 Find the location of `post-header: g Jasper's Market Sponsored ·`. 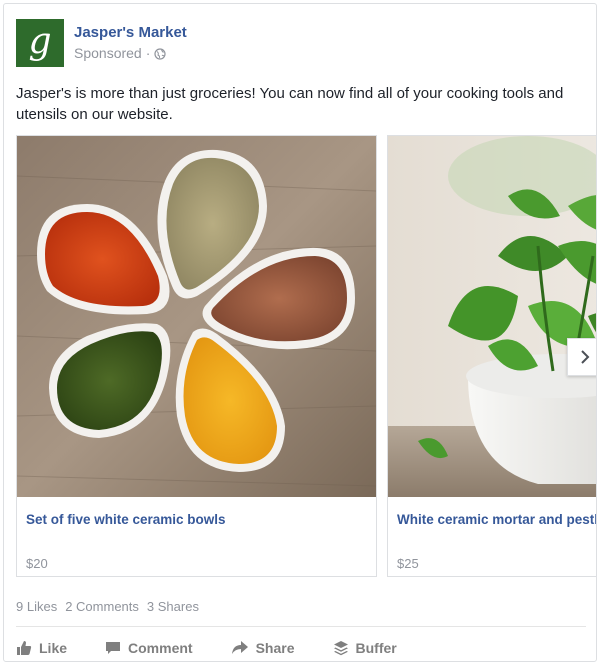

post-header: g Jasper's Market Sponsored · is located at coordinates (101, 43).